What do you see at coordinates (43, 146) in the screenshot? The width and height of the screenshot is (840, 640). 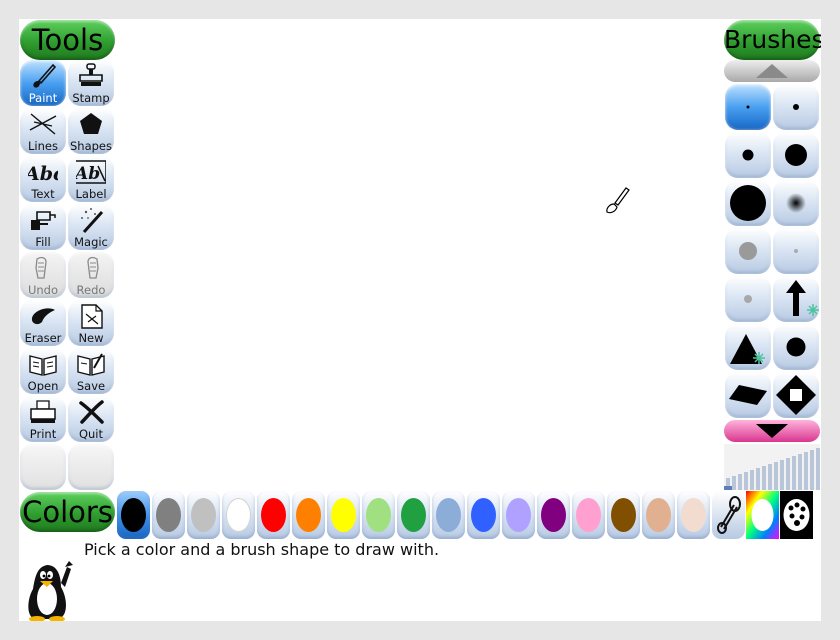 I see `tool-label: Lines` at bounding box center [43, 146].